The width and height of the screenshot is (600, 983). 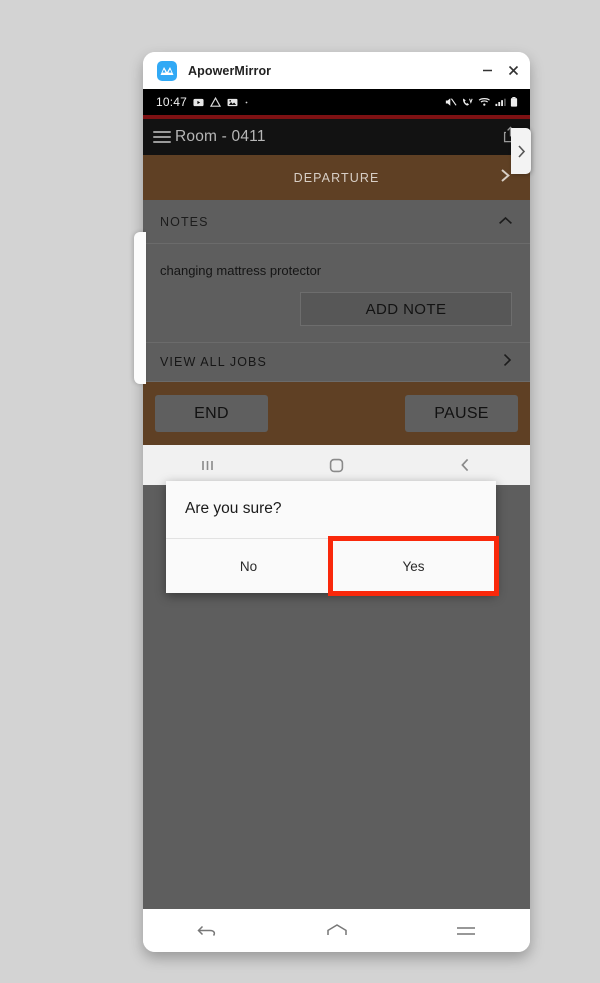 What do you see at coordinates (213, 362) in the screenshot?
I see `view-all-jobs-label: VIEW ALL JOBS` at bounding box center [213, 362].